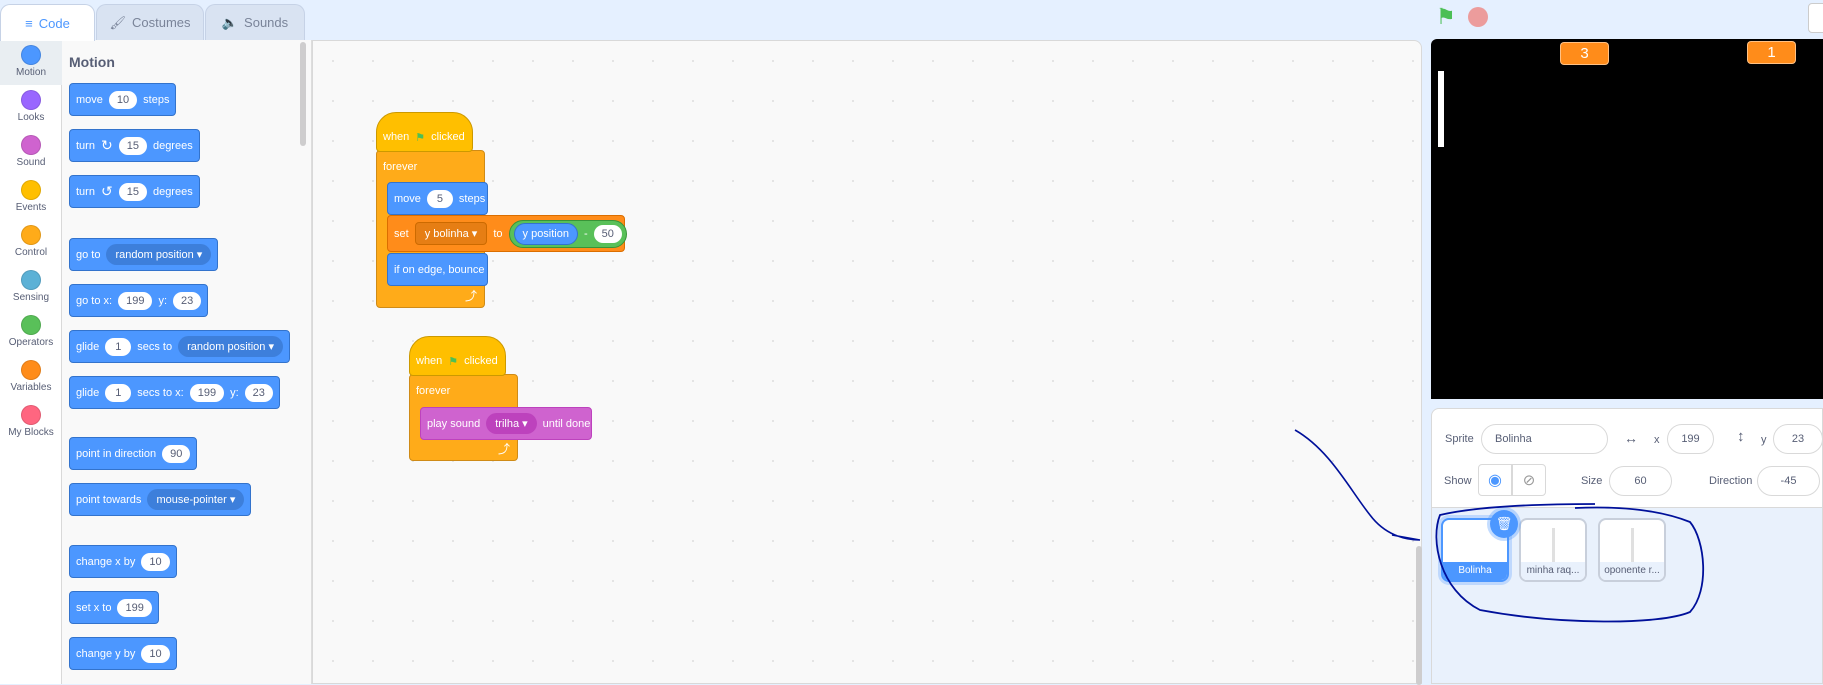 This screenshot has height=685, width=1823. Describe the element at coordinates (31, 387) in the screenshot. I see `category-label: Variables` at that location.